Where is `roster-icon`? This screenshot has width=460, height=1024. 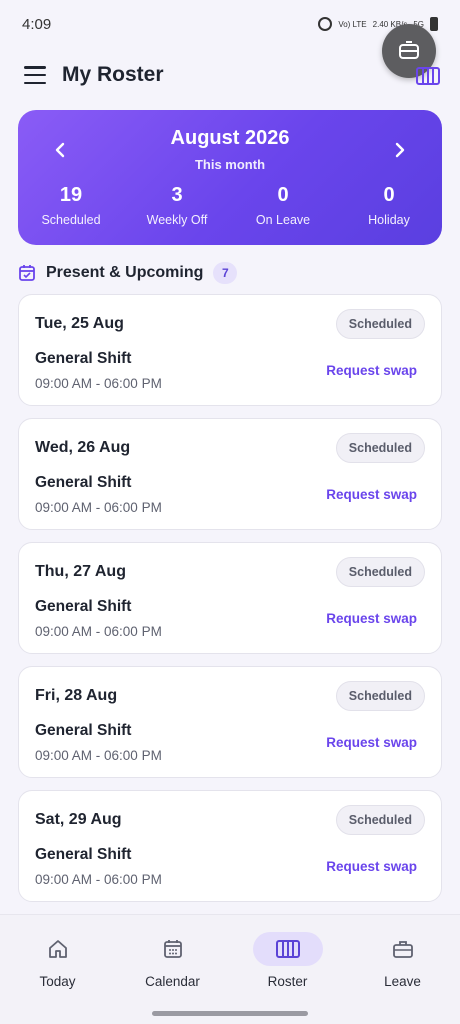 roster-icon is located at coordinates (287, 949).